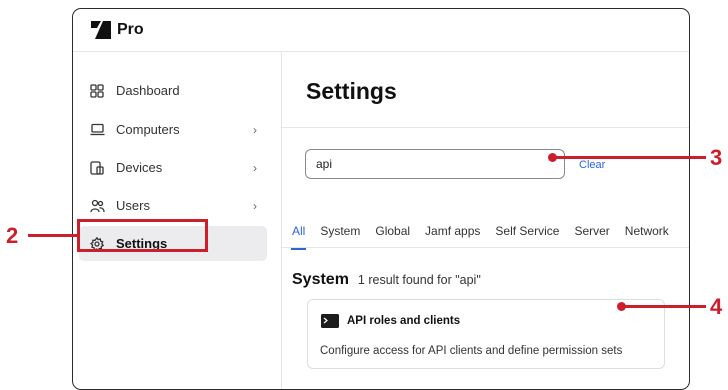 The image size is (728, 390). What do you see at coordinates (173, 167) in the screenshot?
I see `sidebar-item-devices: Devices ›` at bounding box center [173, 167].